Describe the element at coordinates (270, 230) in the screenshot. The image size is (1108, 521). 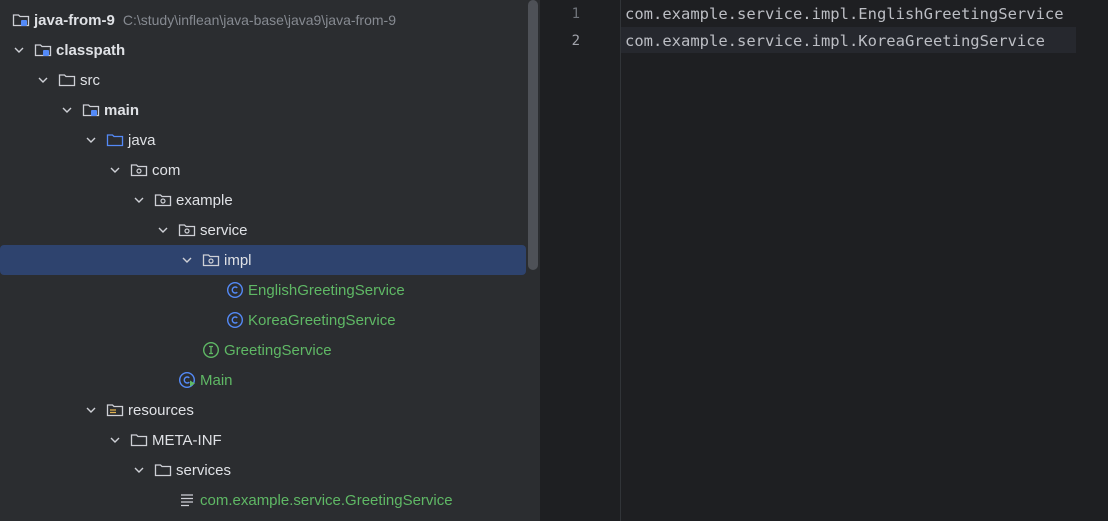
I see `tree-item-service: service` at that location.